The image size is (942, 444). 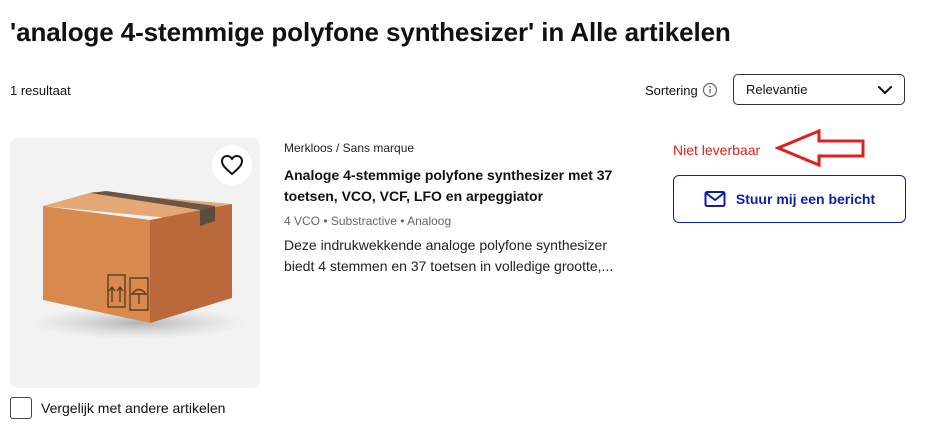 What do you see at coordinates (715, 199) in the screenshot?
I see `envelope-icon` at bounding box center [715, 199].